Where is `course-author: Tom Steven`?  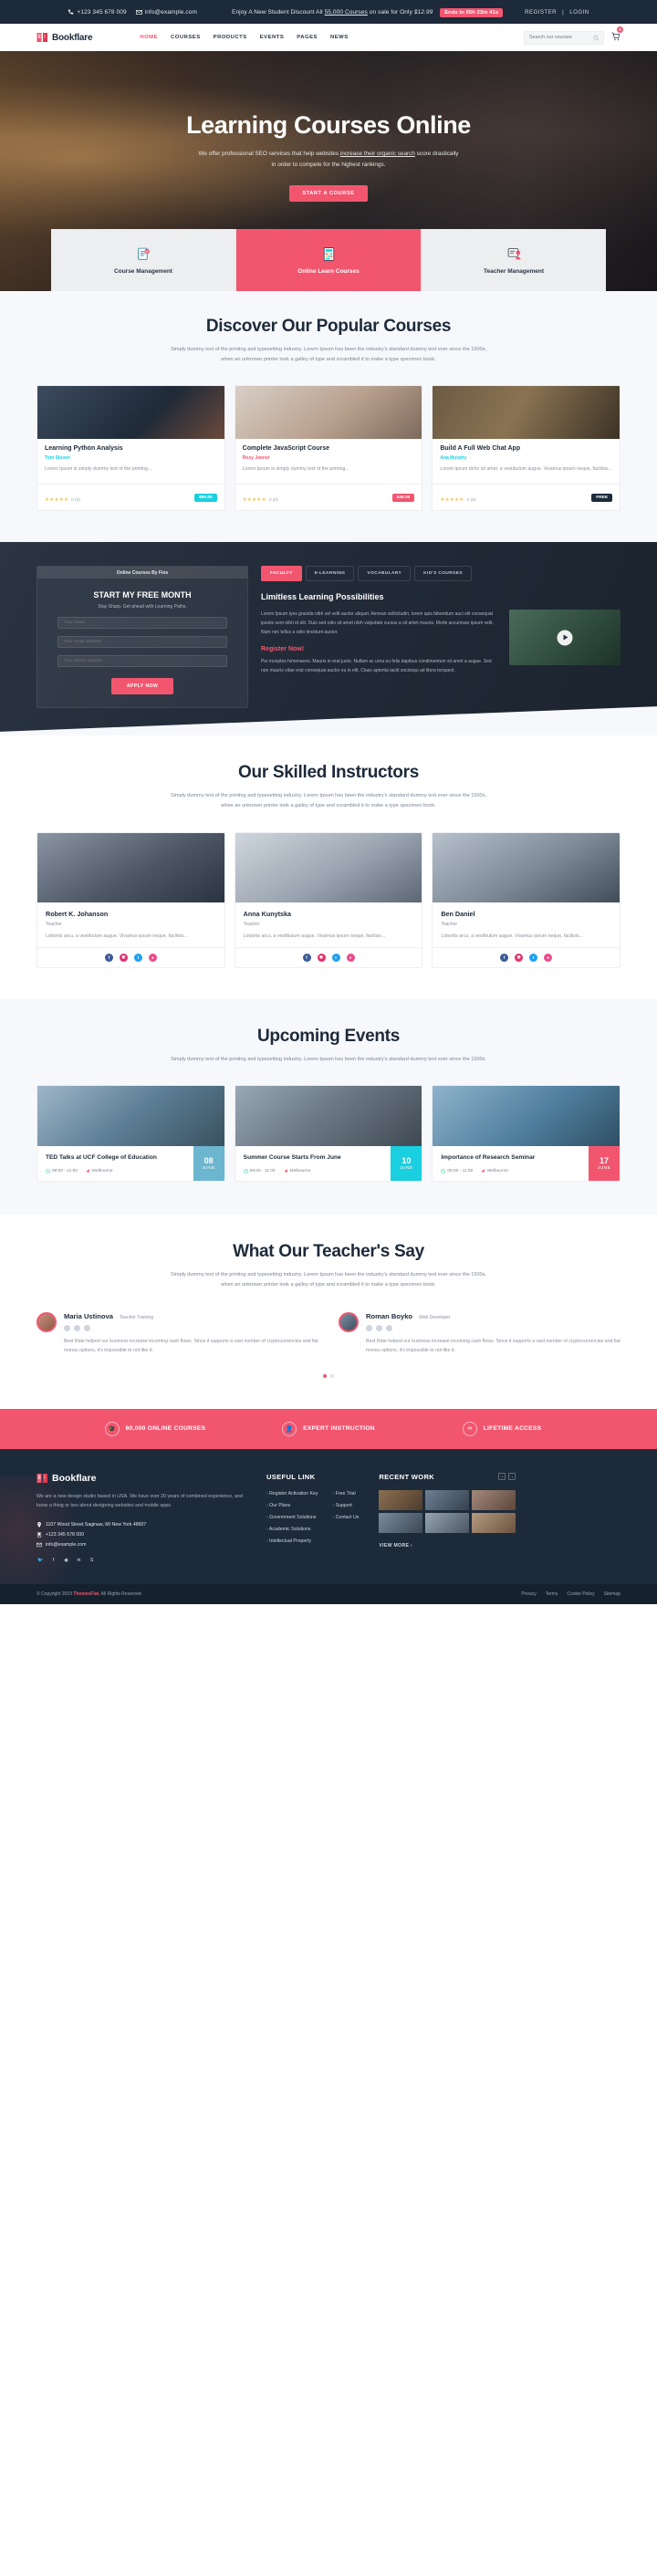 course-author: Tom Steven is located at coordinates (131, 458).